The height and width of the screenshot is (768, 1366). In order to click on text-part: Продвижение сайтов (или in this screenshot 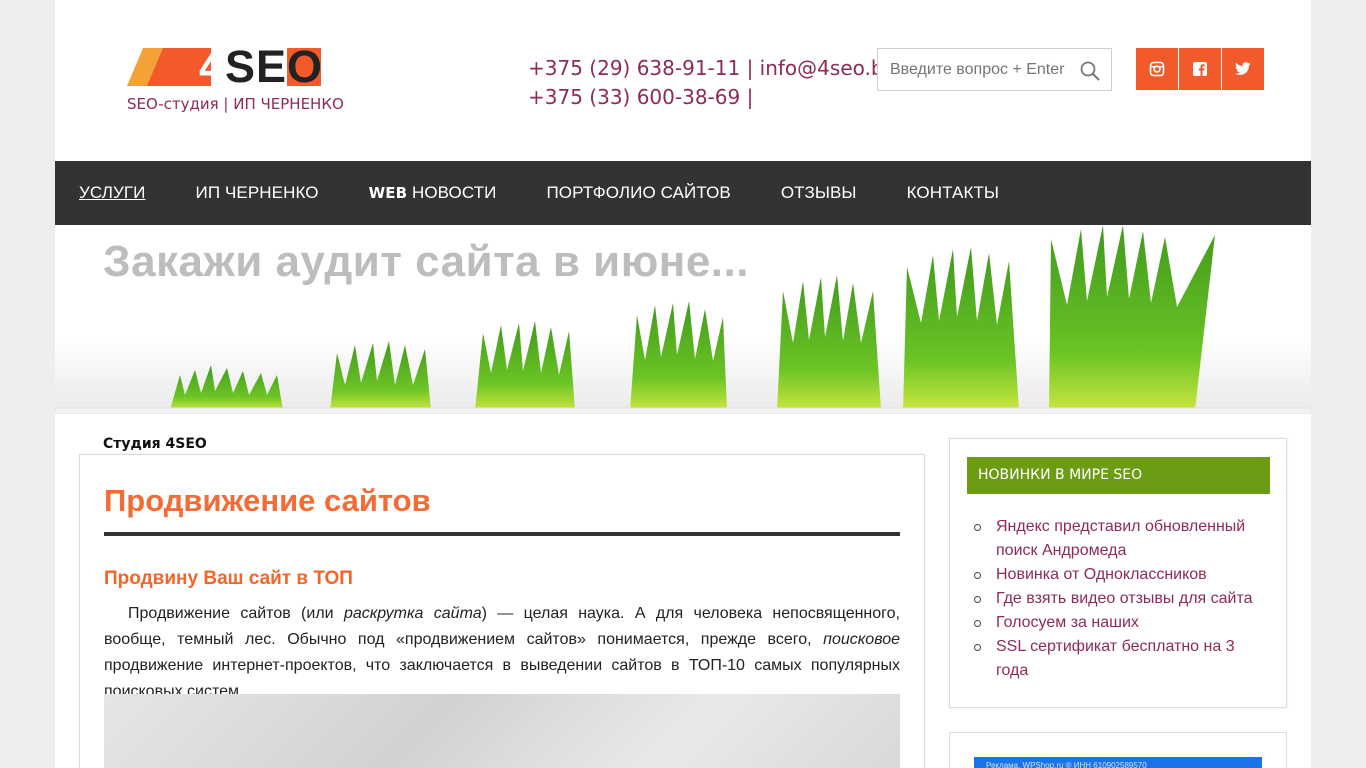, I will do `click(236, 613)`.